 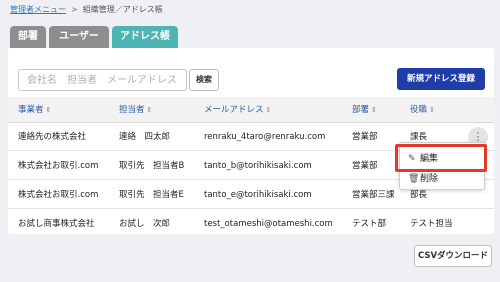 I want to click on cell-person: お試し 次郎, so click(x=145, y=224).